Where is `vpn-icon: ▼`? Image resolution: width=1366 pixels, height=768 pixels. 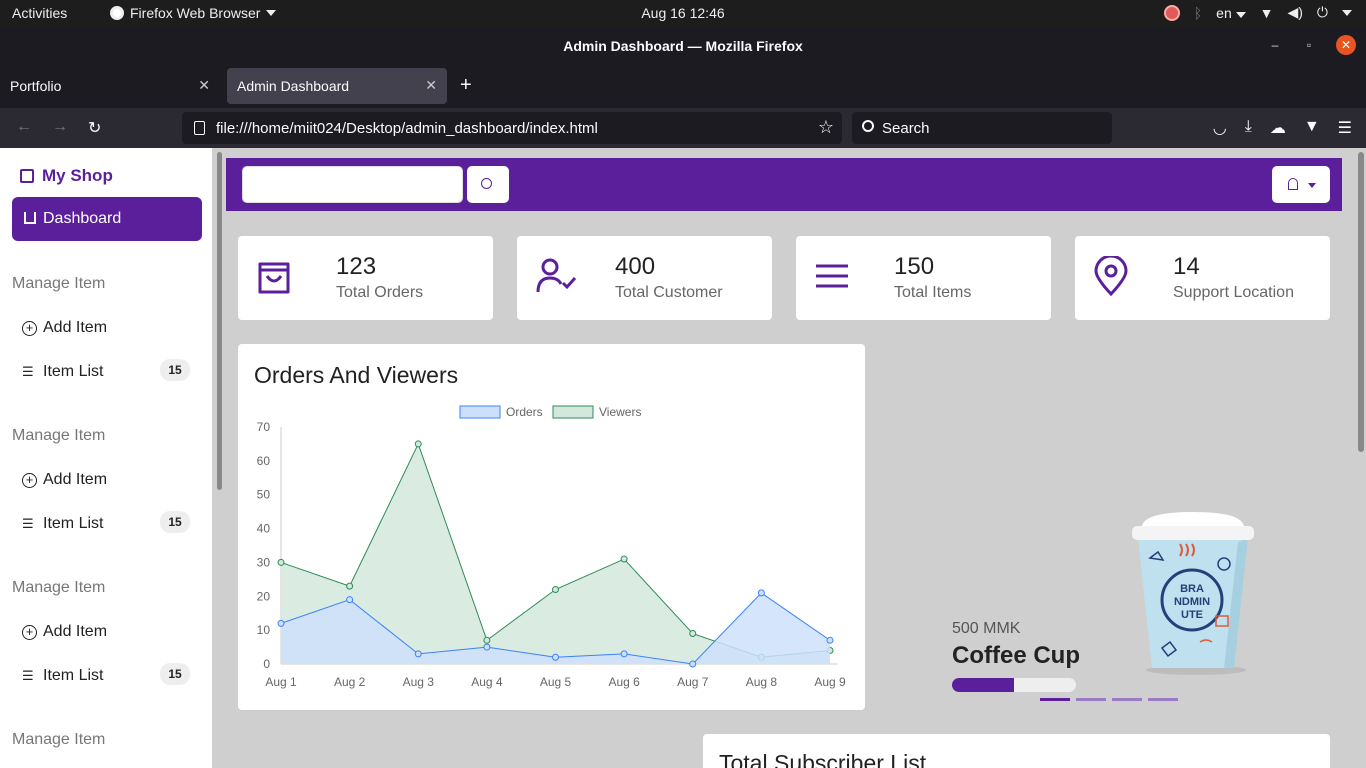
vpn-icon: ▼ is located at coordinates (1312, 128).